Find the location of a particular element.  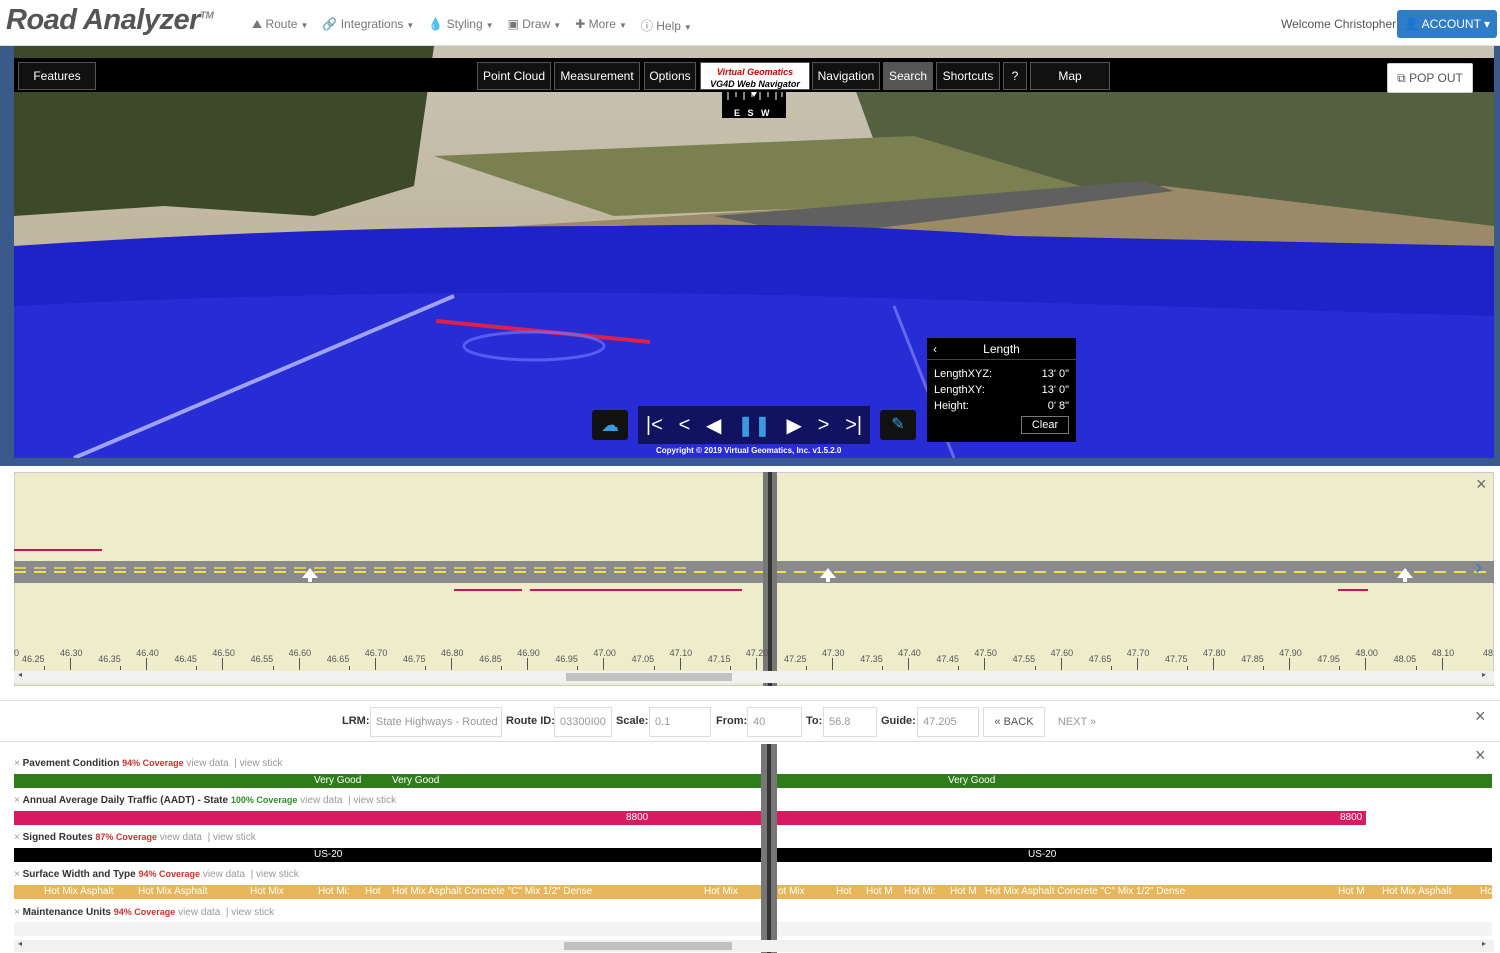

app-logo: Road AnalyzerTM is located at coordinates (110, 20).